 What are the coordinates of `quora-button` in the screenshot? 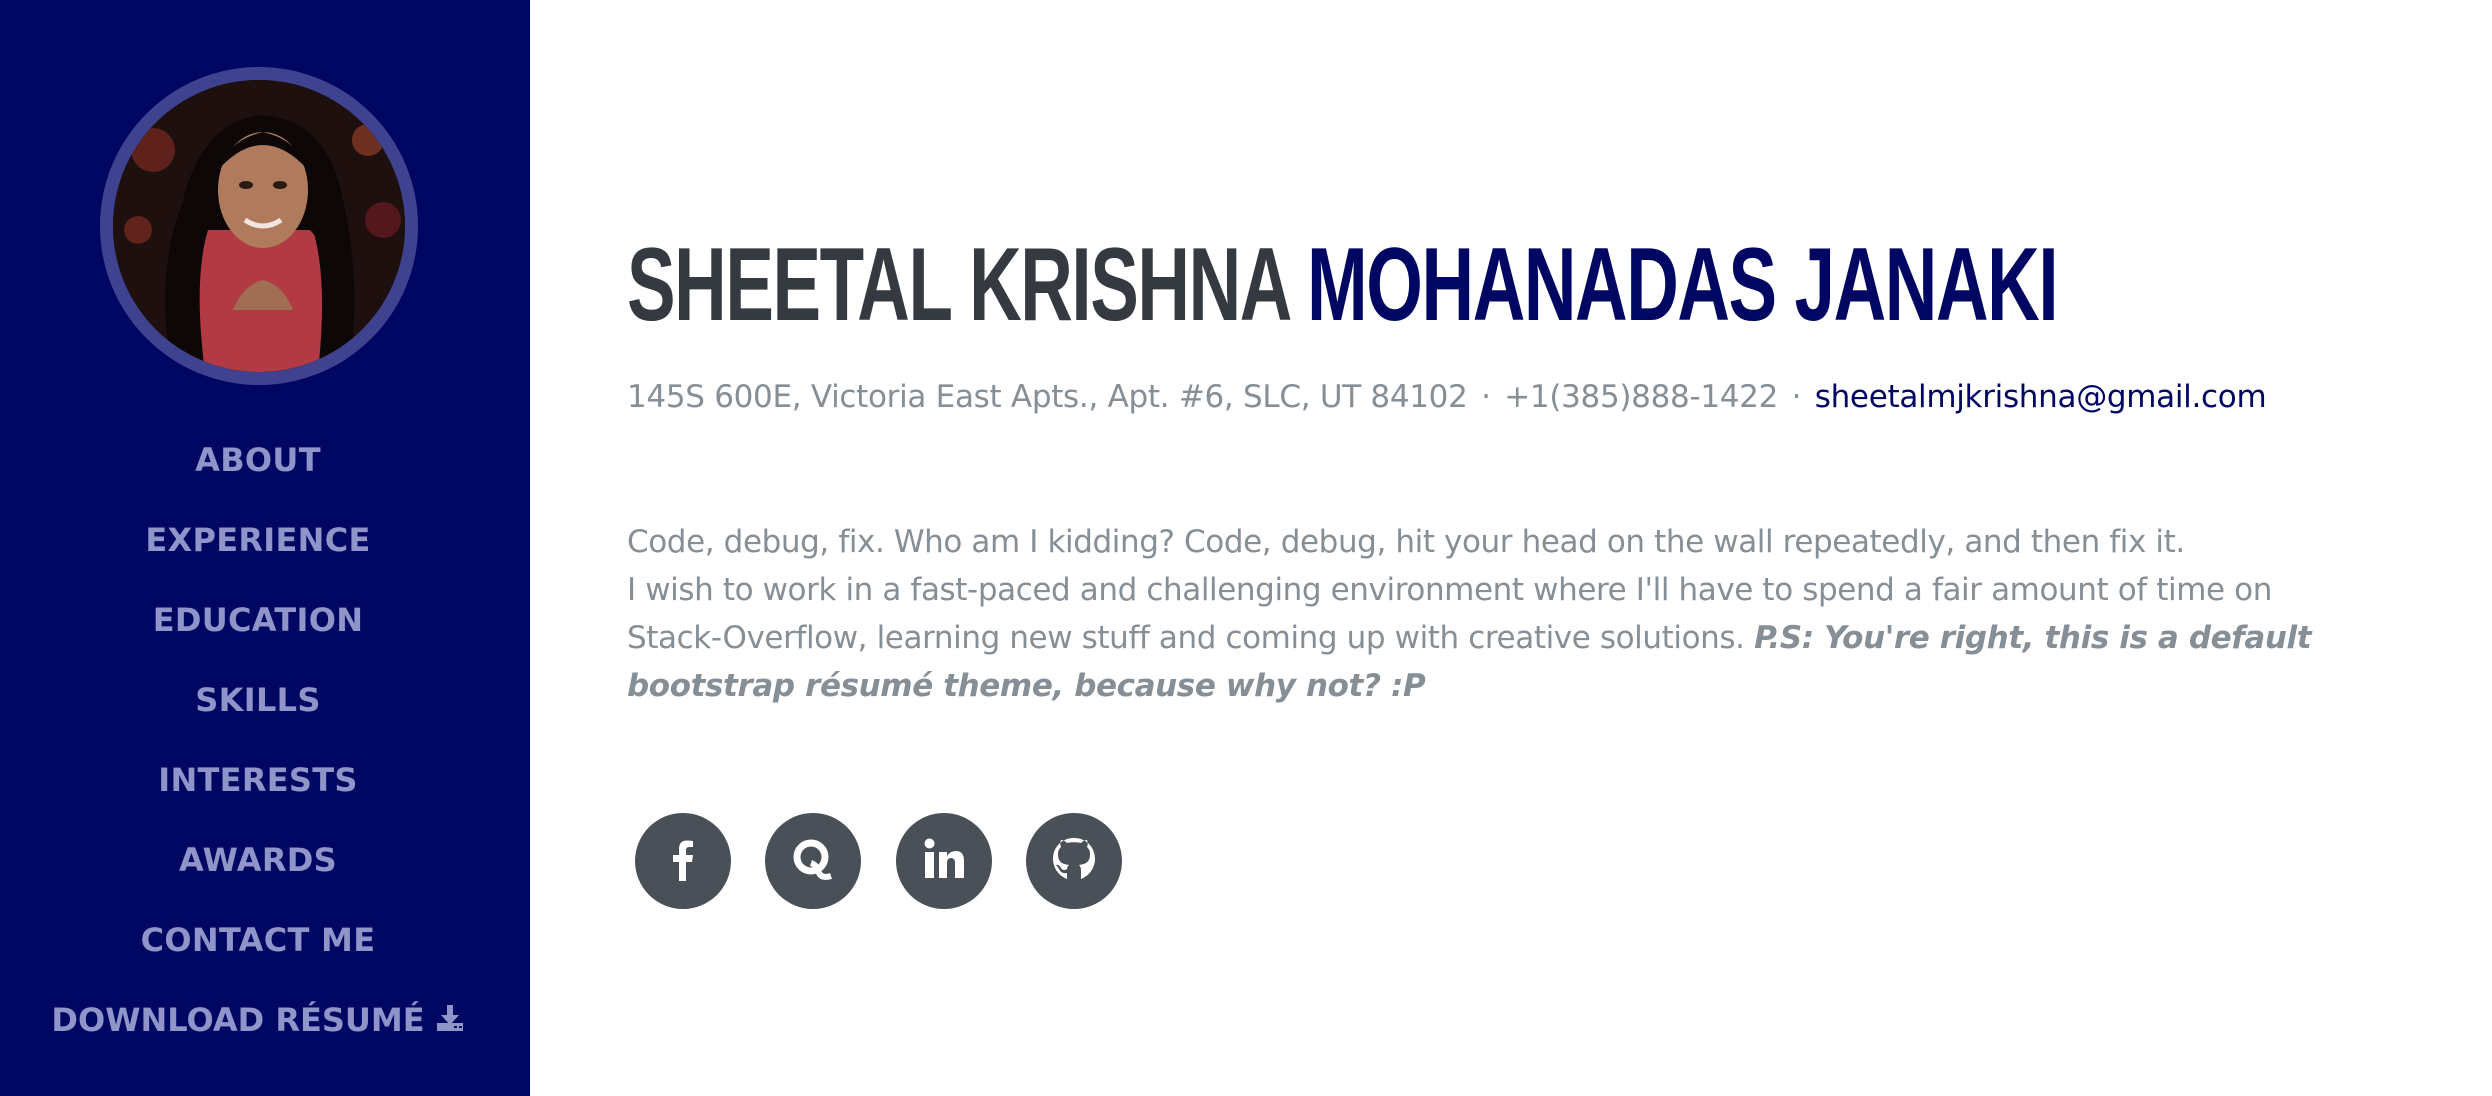 It's located at (813, 861).